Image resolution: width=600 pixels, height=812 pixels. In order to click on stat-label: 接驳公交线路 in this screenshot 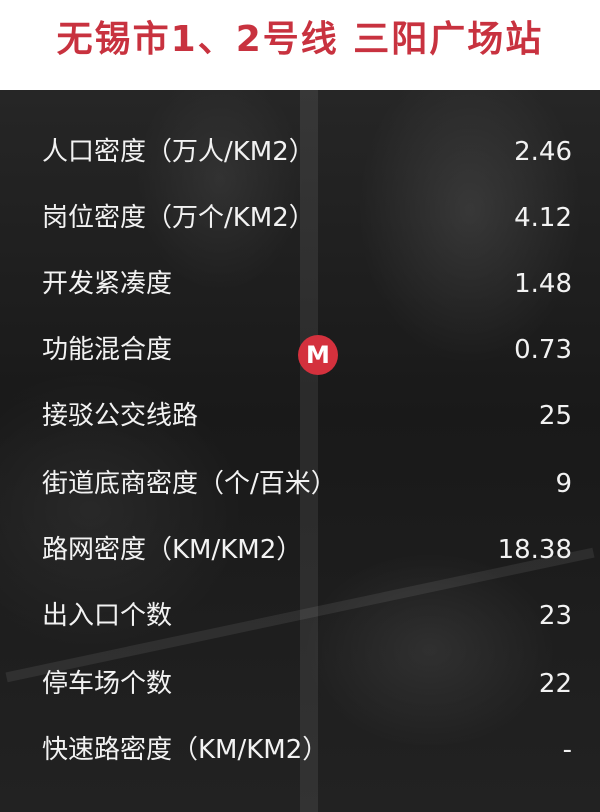, I will do `click(120, 416)`.